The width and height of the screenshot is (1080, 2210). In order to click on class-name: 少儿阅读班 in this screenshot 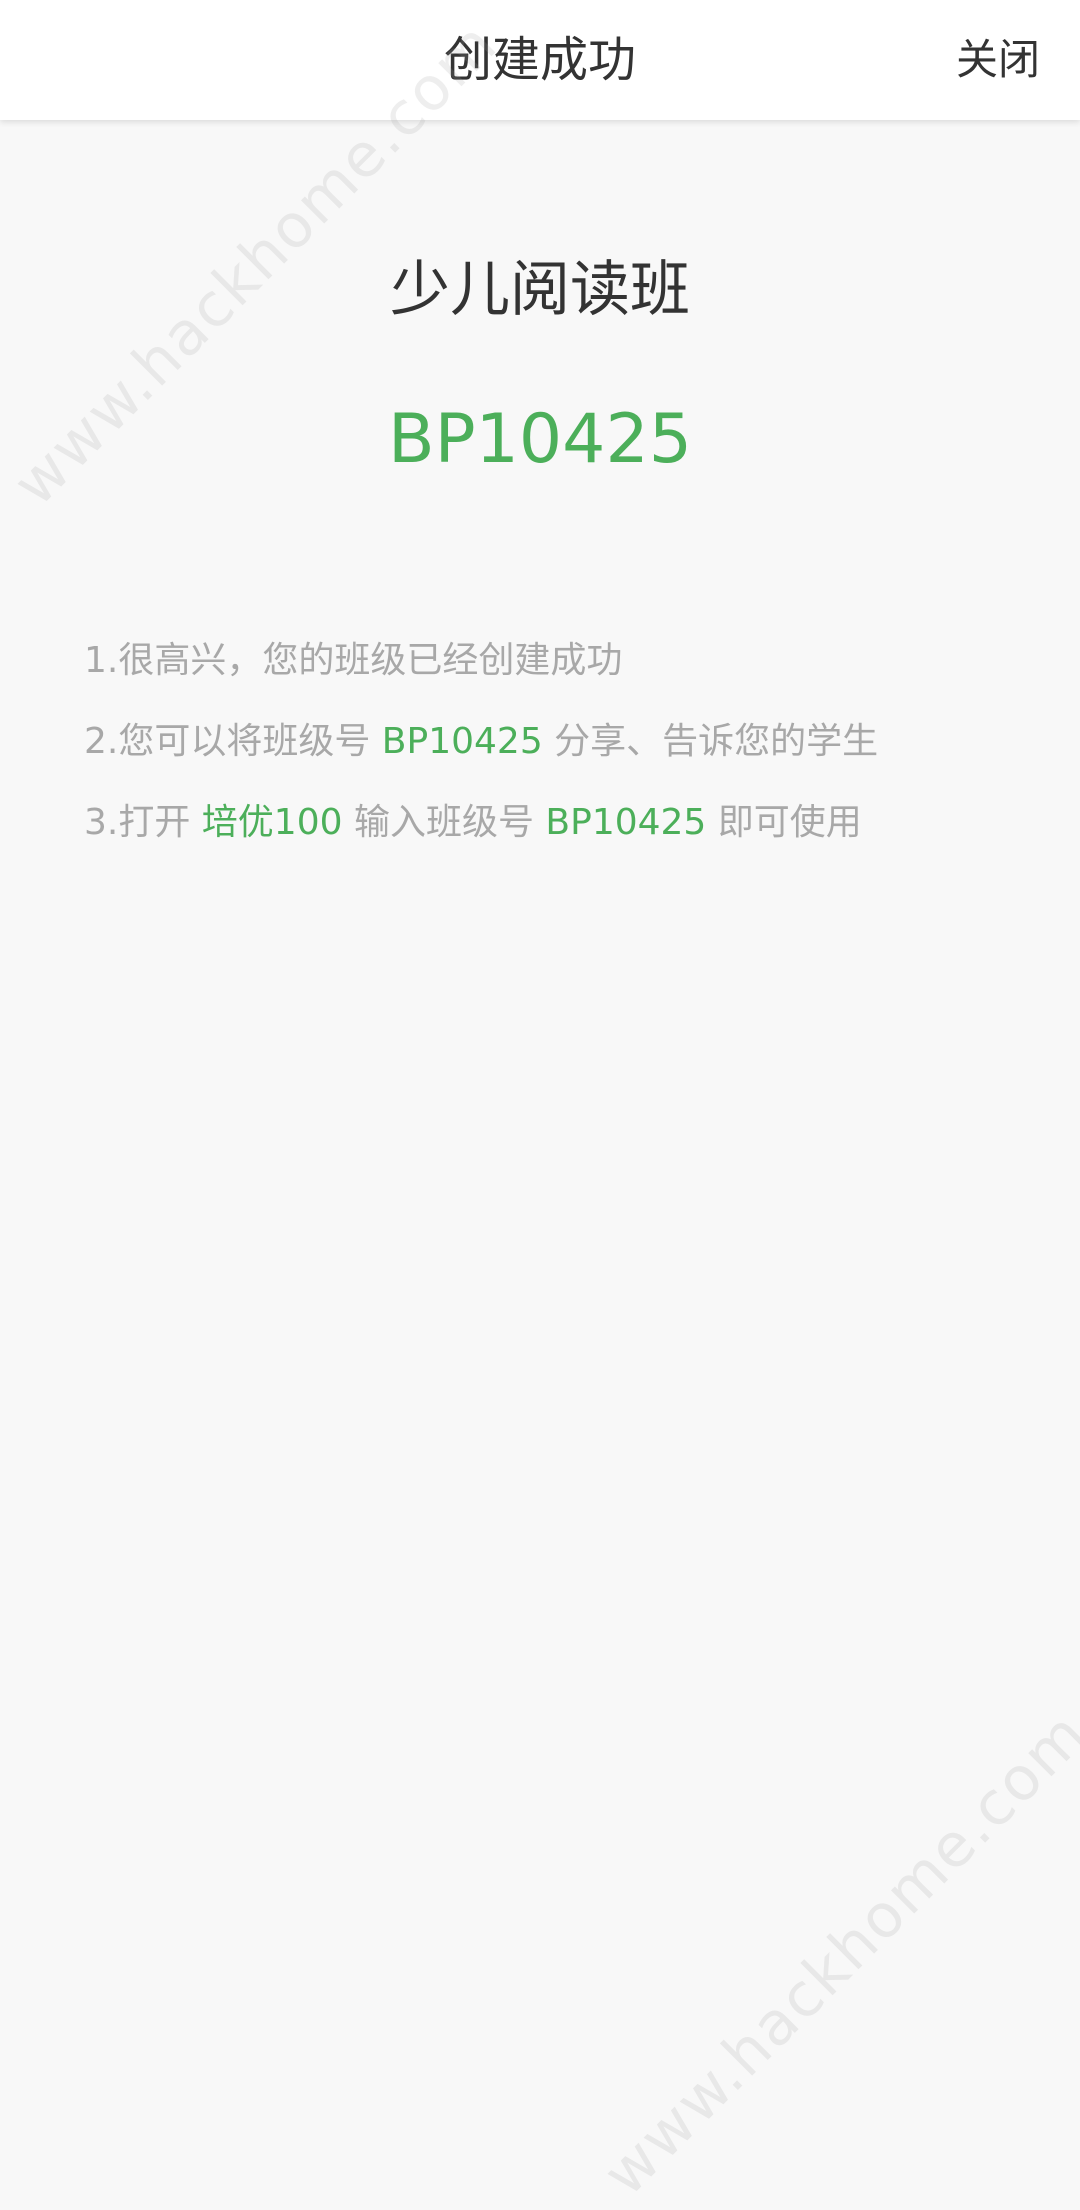, I will do `click(540, 290)`.